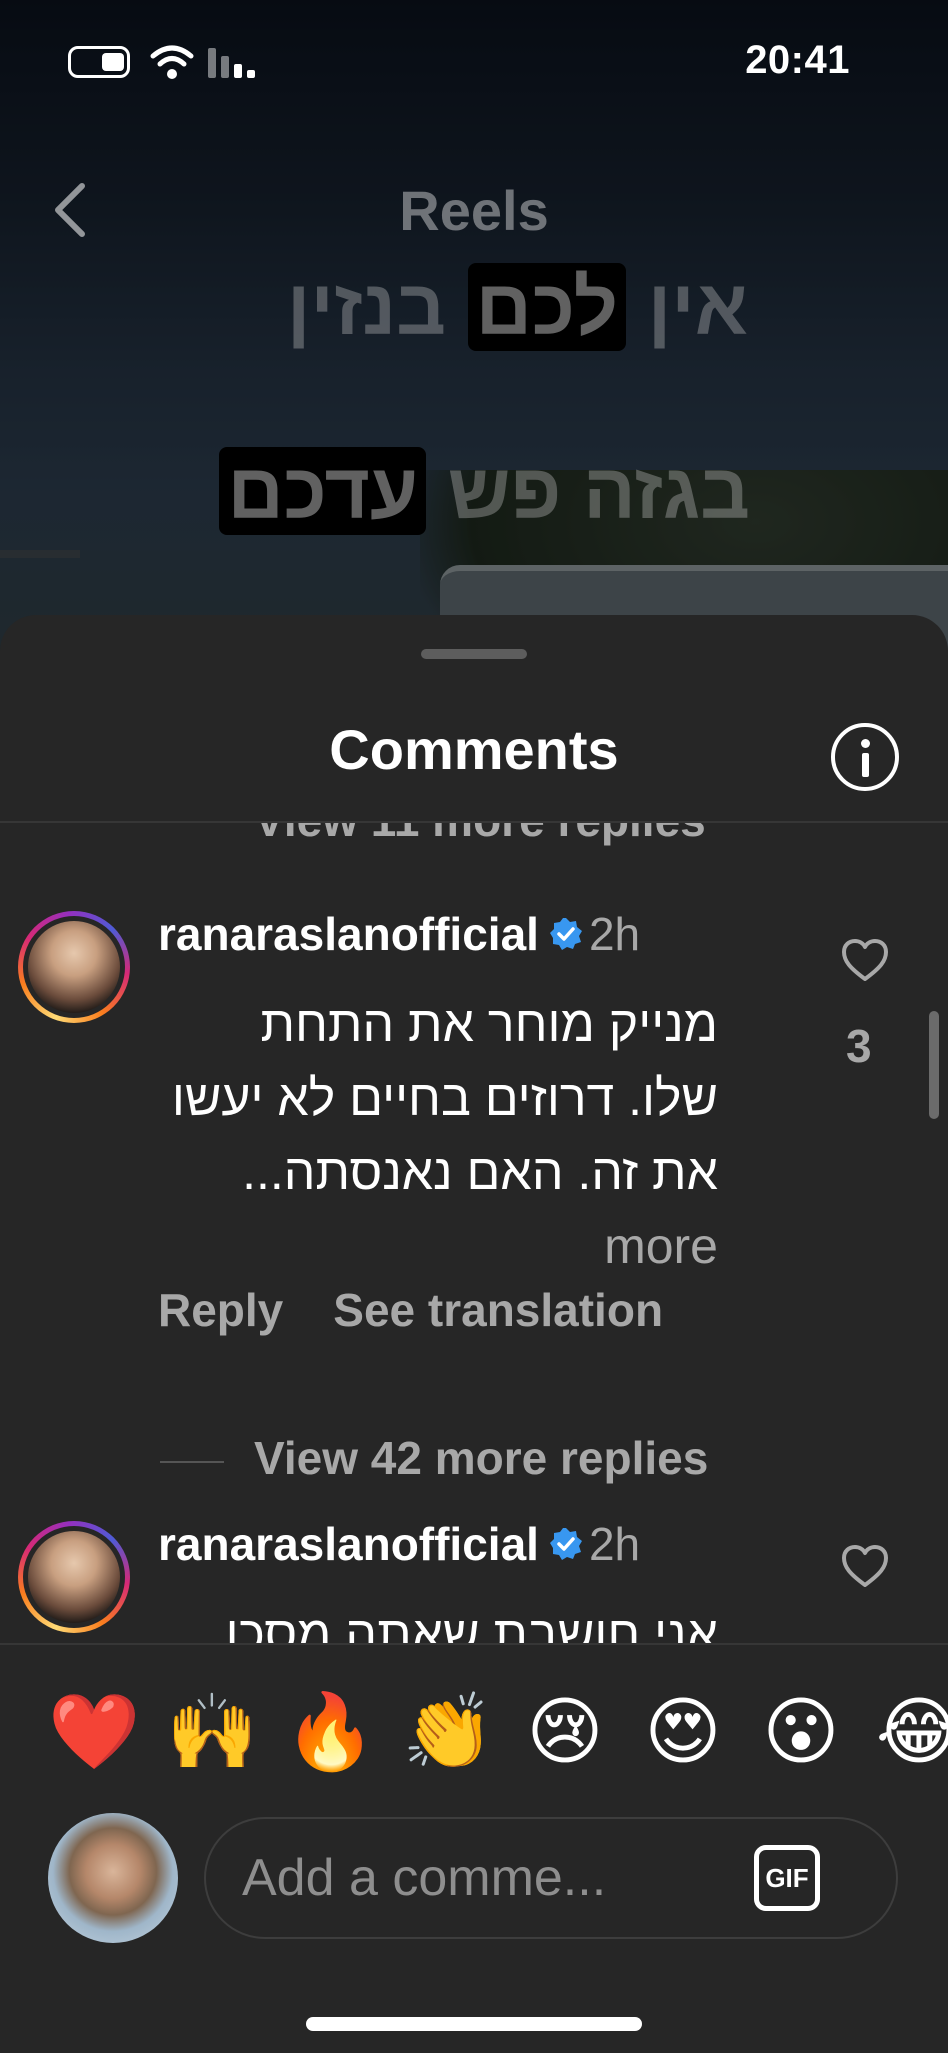  I want to click on home-indicator, so click(474, 2024).